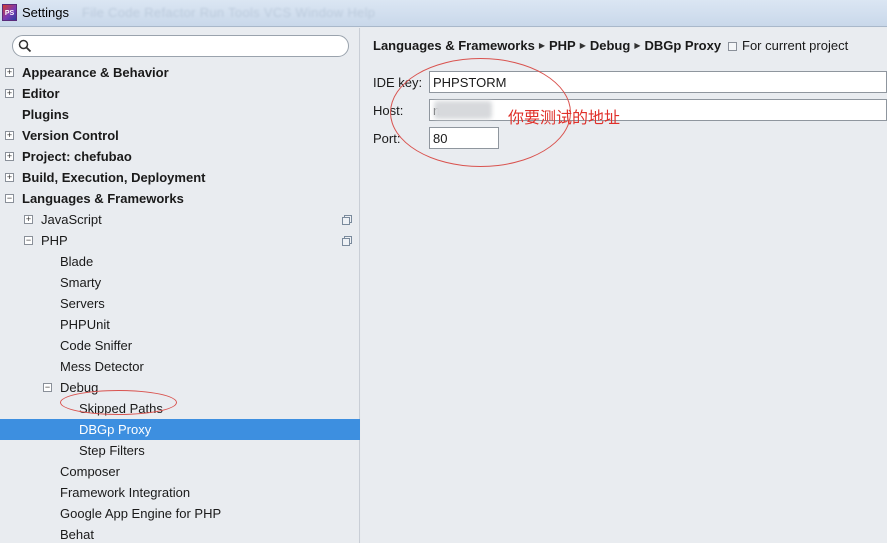  What do you see at coordinates (77, 156) in the screenshot?
I see `tree-item-label: Project: chefubao` at bounding box center [77, 156].